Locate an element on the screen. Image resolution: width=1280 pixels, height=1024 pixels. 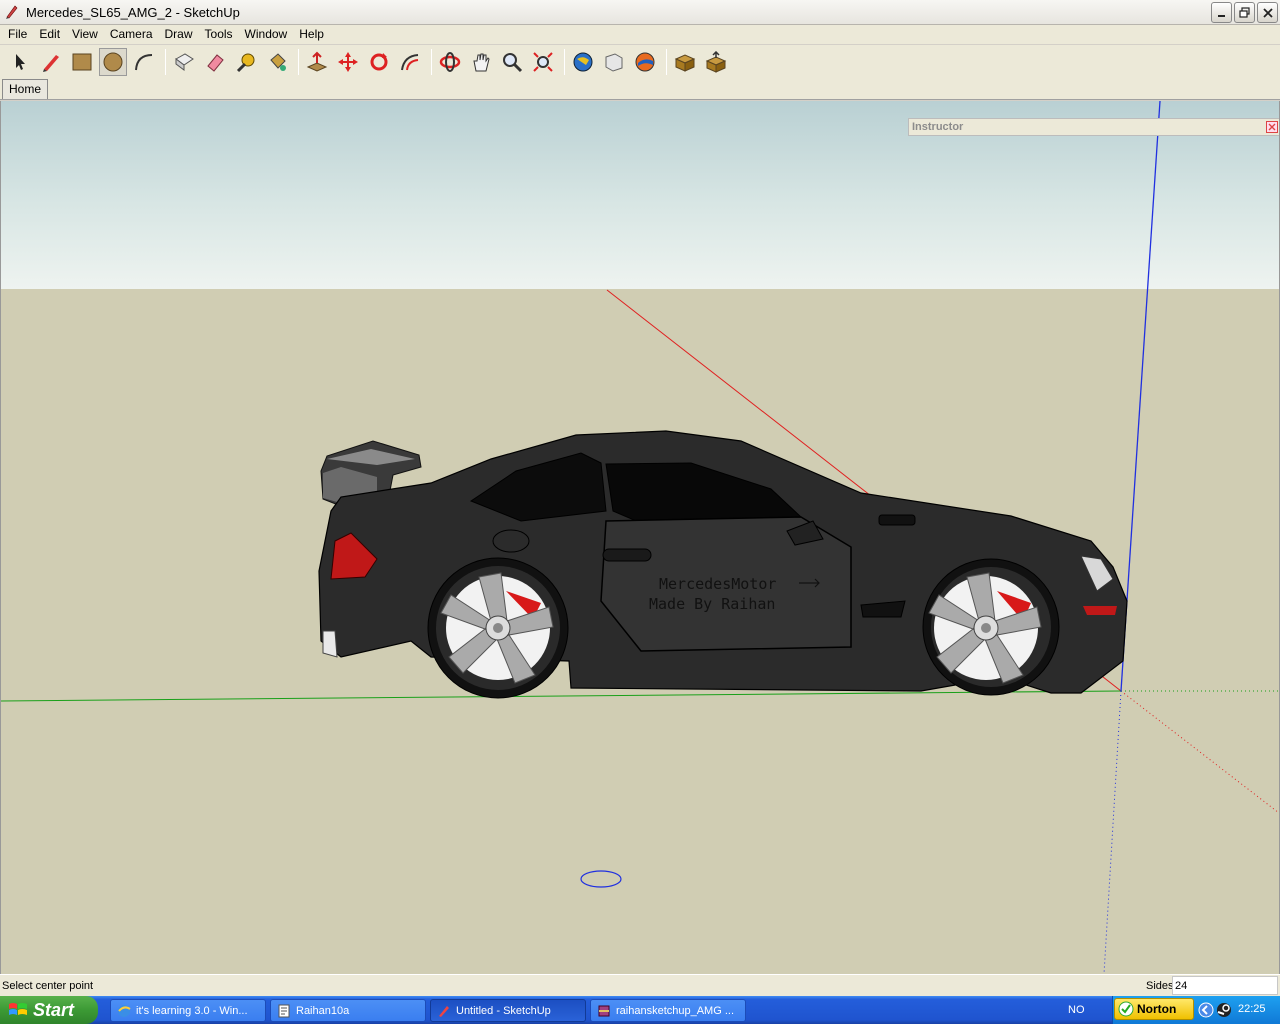
document-icon is located at coordinates (284, 1010).